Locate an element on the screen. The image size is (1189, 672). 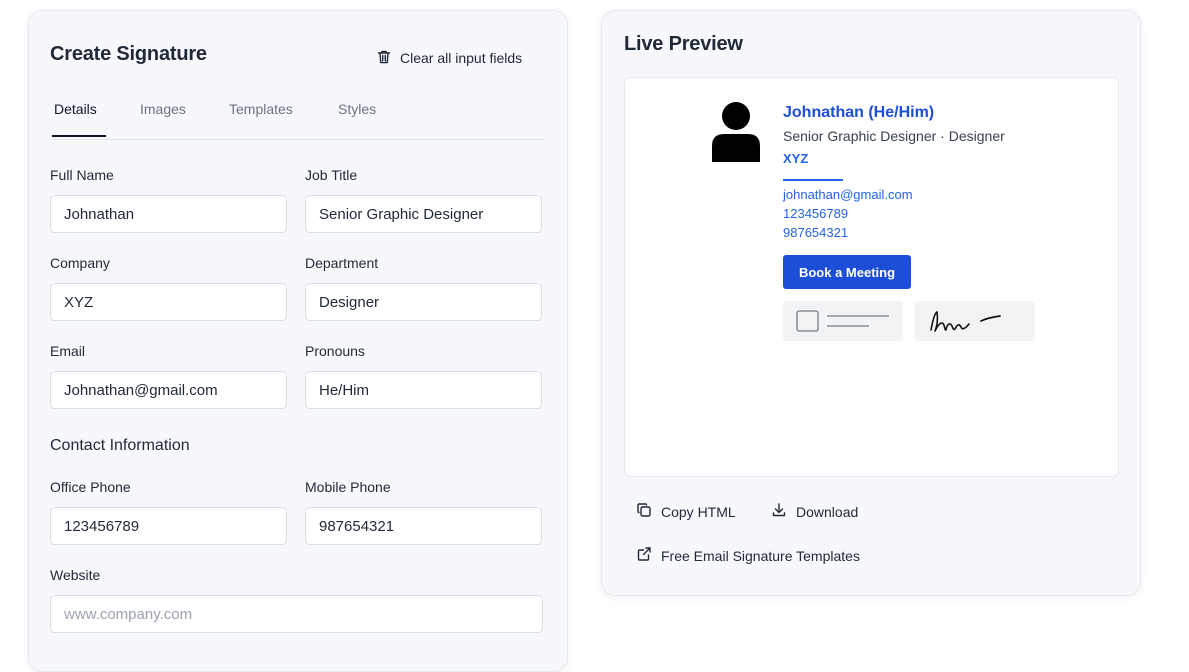
job-title-label: Job Title is located at coordinates (331, 175).